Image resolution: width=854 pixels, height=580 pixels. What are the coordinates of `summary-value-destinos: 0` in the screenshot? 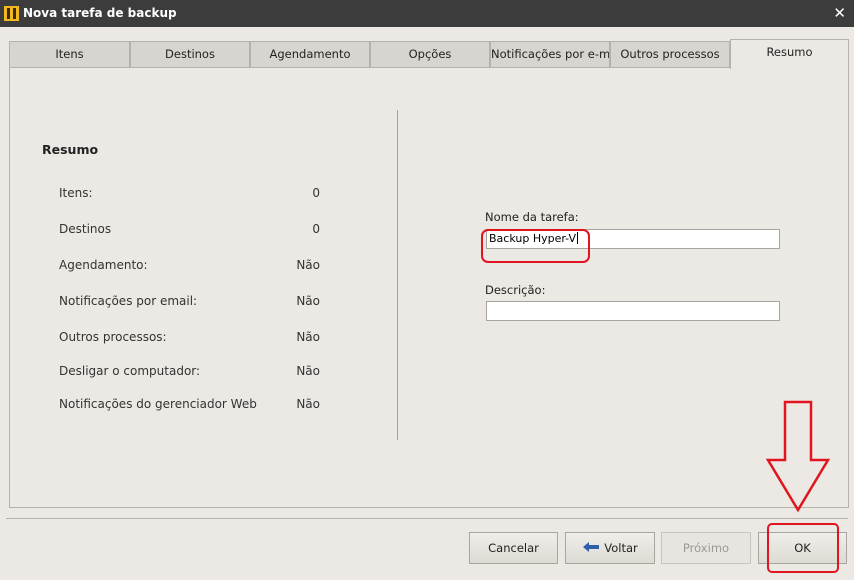 It's located at (316, 229).